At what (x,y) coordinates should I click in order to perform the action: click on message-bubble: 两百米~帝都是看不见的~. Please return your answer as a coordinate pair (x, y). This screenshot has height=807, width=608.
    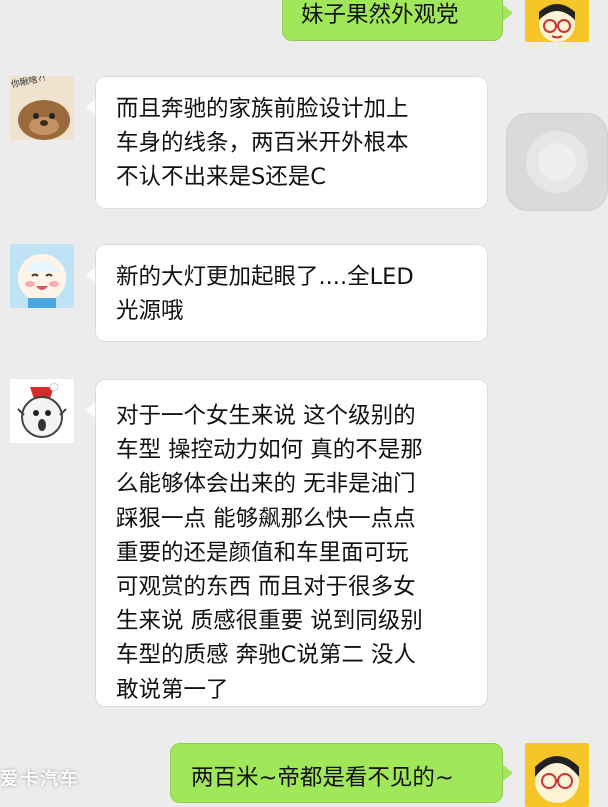
    Looking at the image, I should click on (336, 773).